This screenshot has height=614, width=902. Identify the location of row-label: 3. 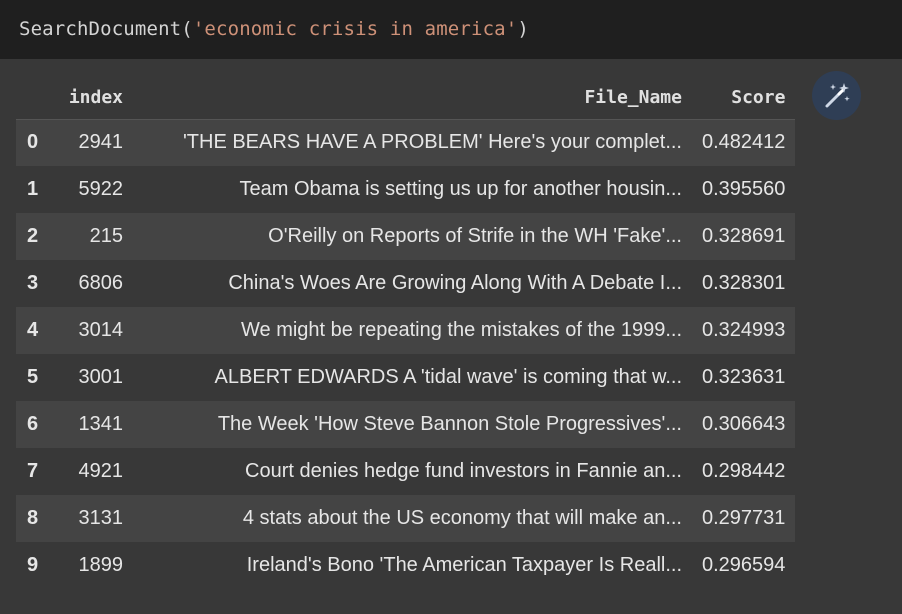
(33, 283).